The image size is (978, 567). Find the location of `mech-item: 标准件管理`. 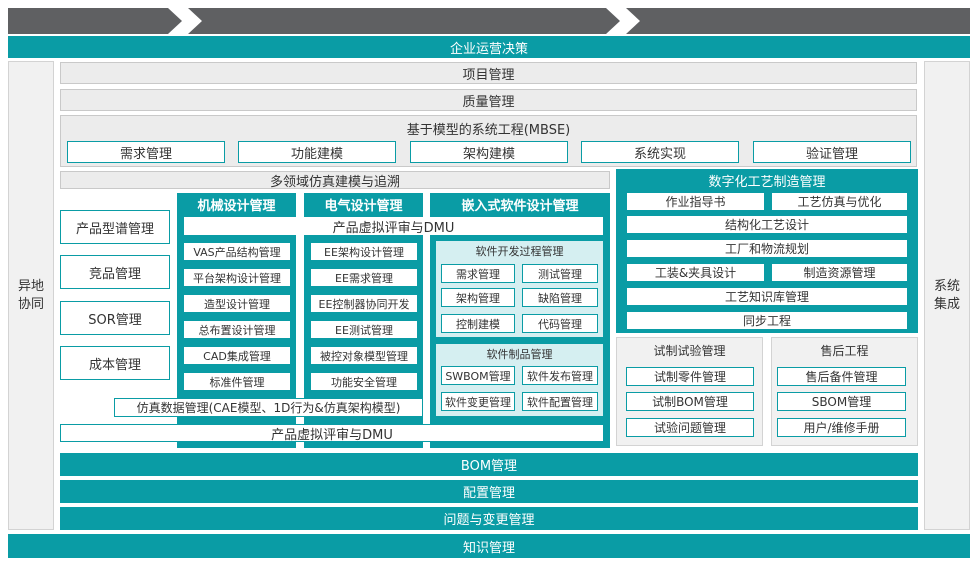

mech-item: 标准件管理 is located at coordinates (237, 381).